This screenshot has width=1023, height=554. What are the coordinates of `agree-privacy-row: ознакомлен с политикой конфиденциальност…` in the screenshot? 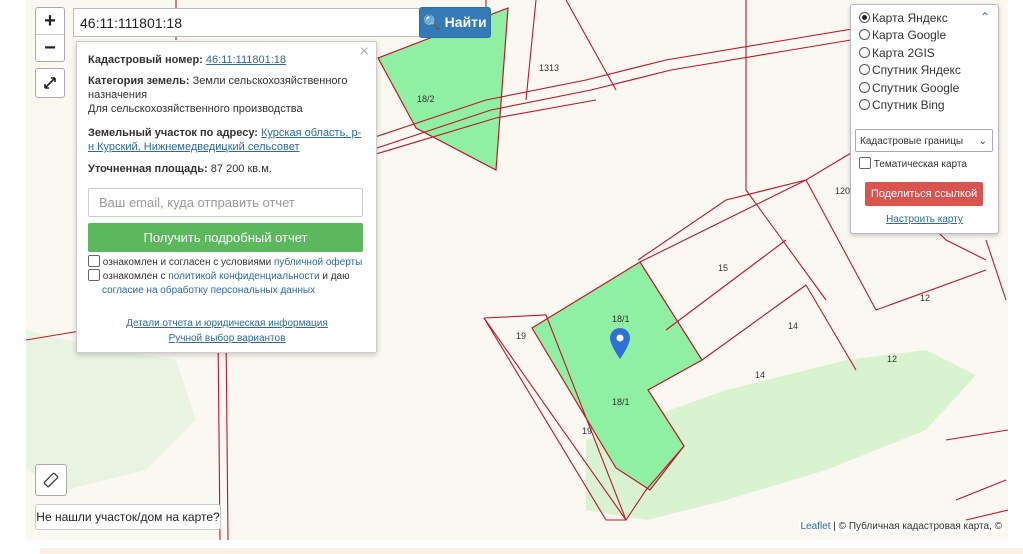 It's located at (227, 283).